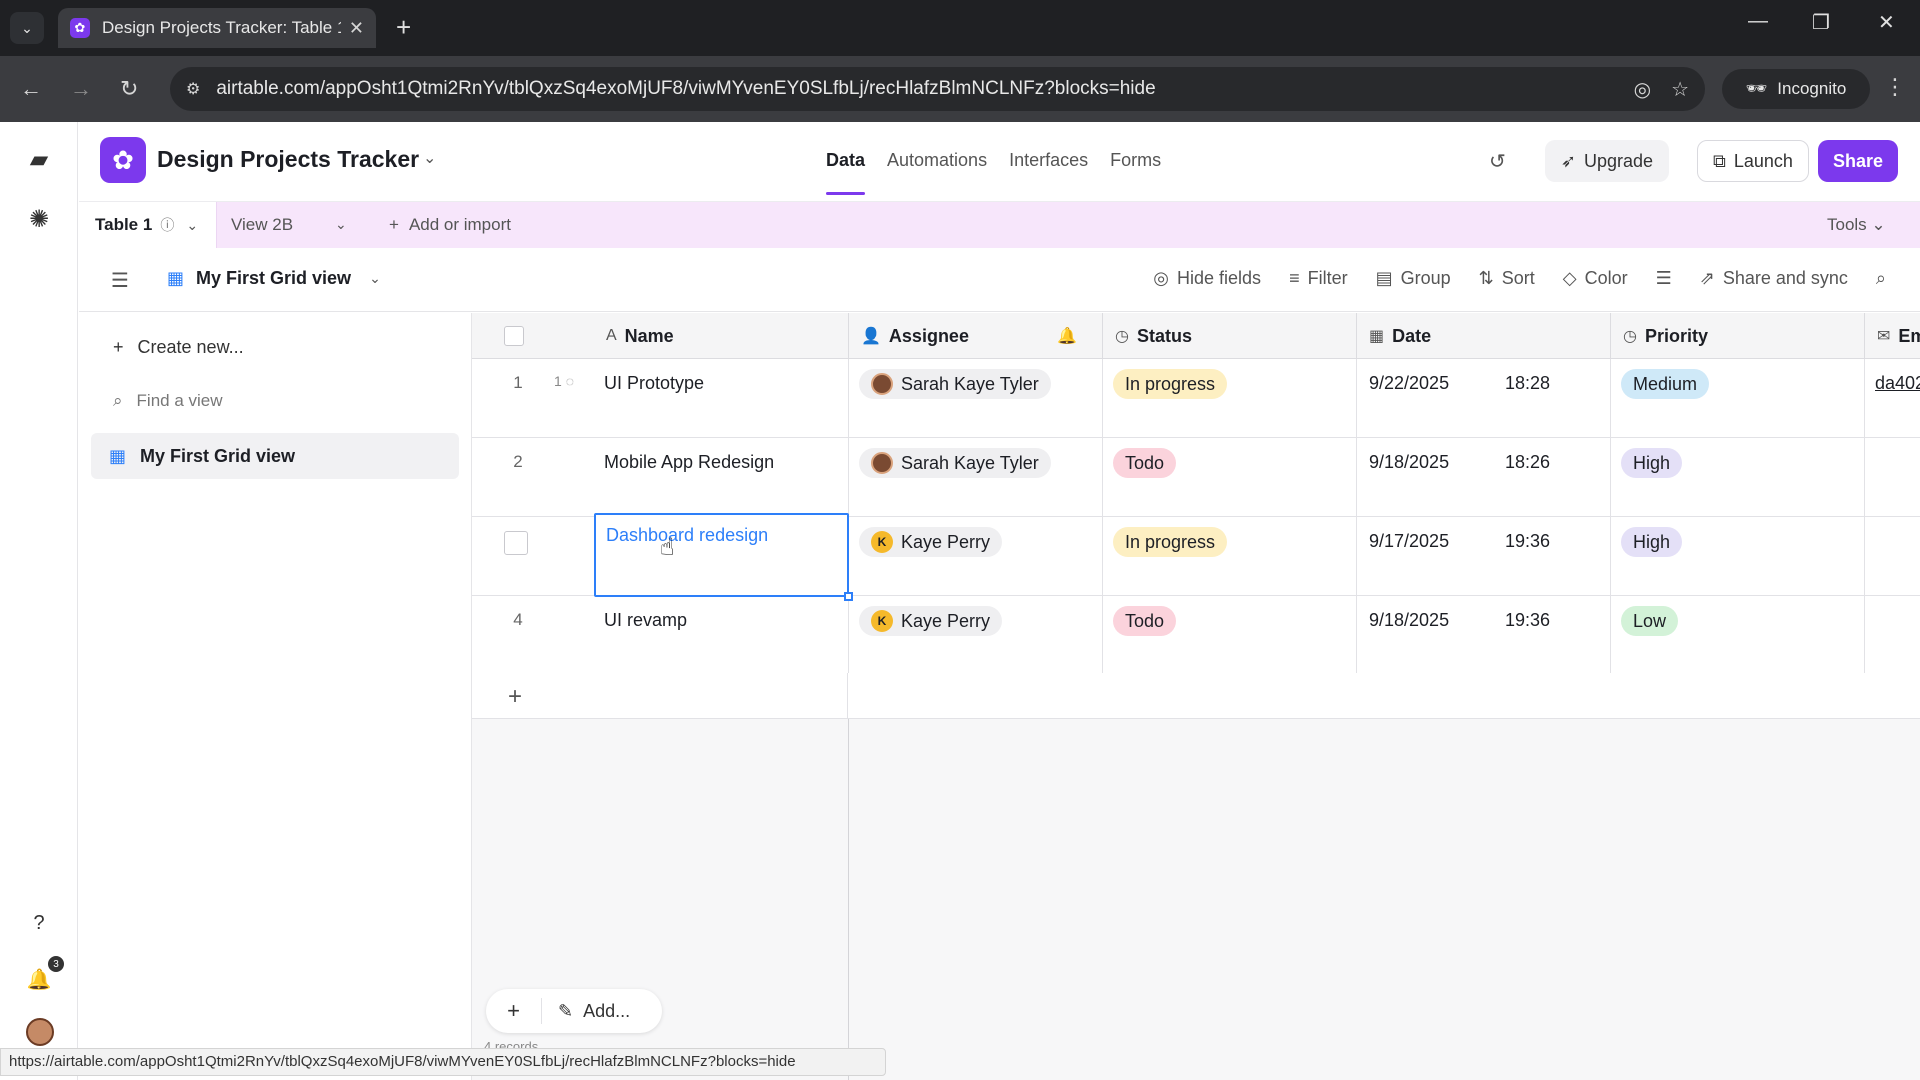  What do you see at coordinates (1897, 381) in the screenshot?
I see `email-link: da402` at bounding box center [1897, 381].